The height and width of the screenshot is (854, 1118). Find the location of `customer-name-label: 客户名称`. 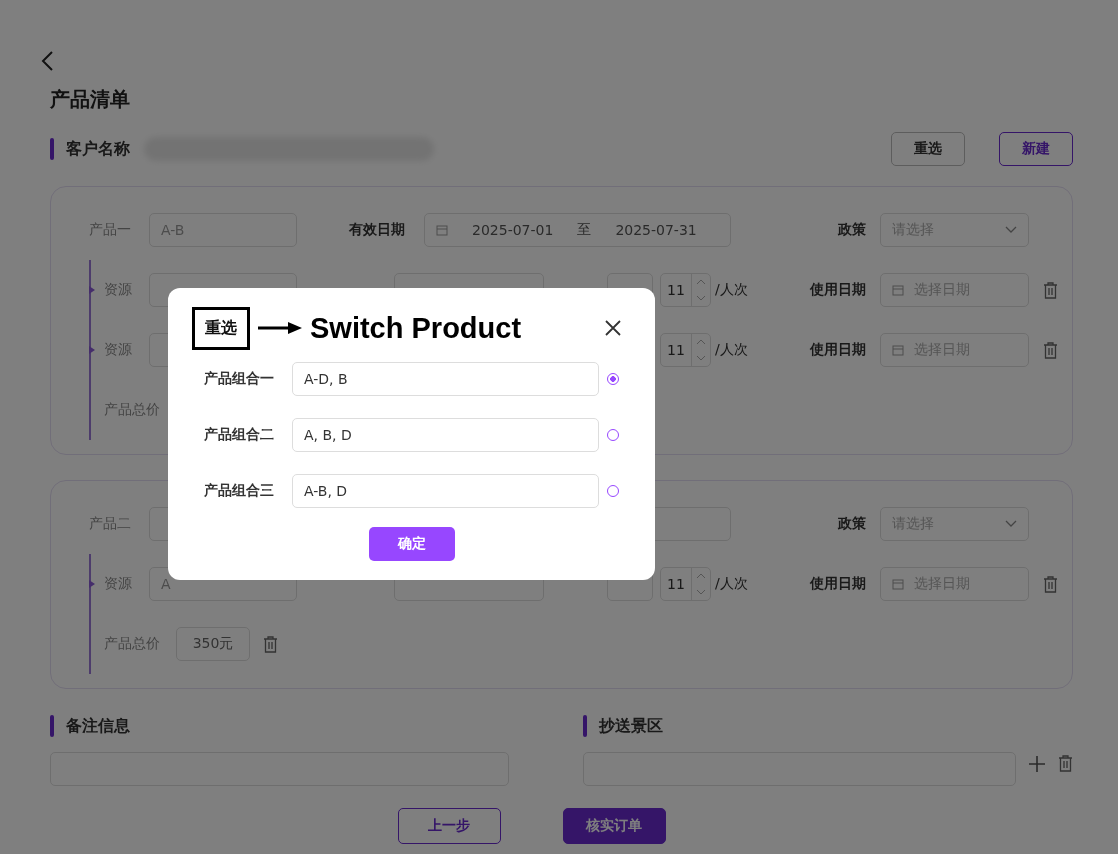

customer-name-label: 客户名称 is located at coordinates (98, 149).